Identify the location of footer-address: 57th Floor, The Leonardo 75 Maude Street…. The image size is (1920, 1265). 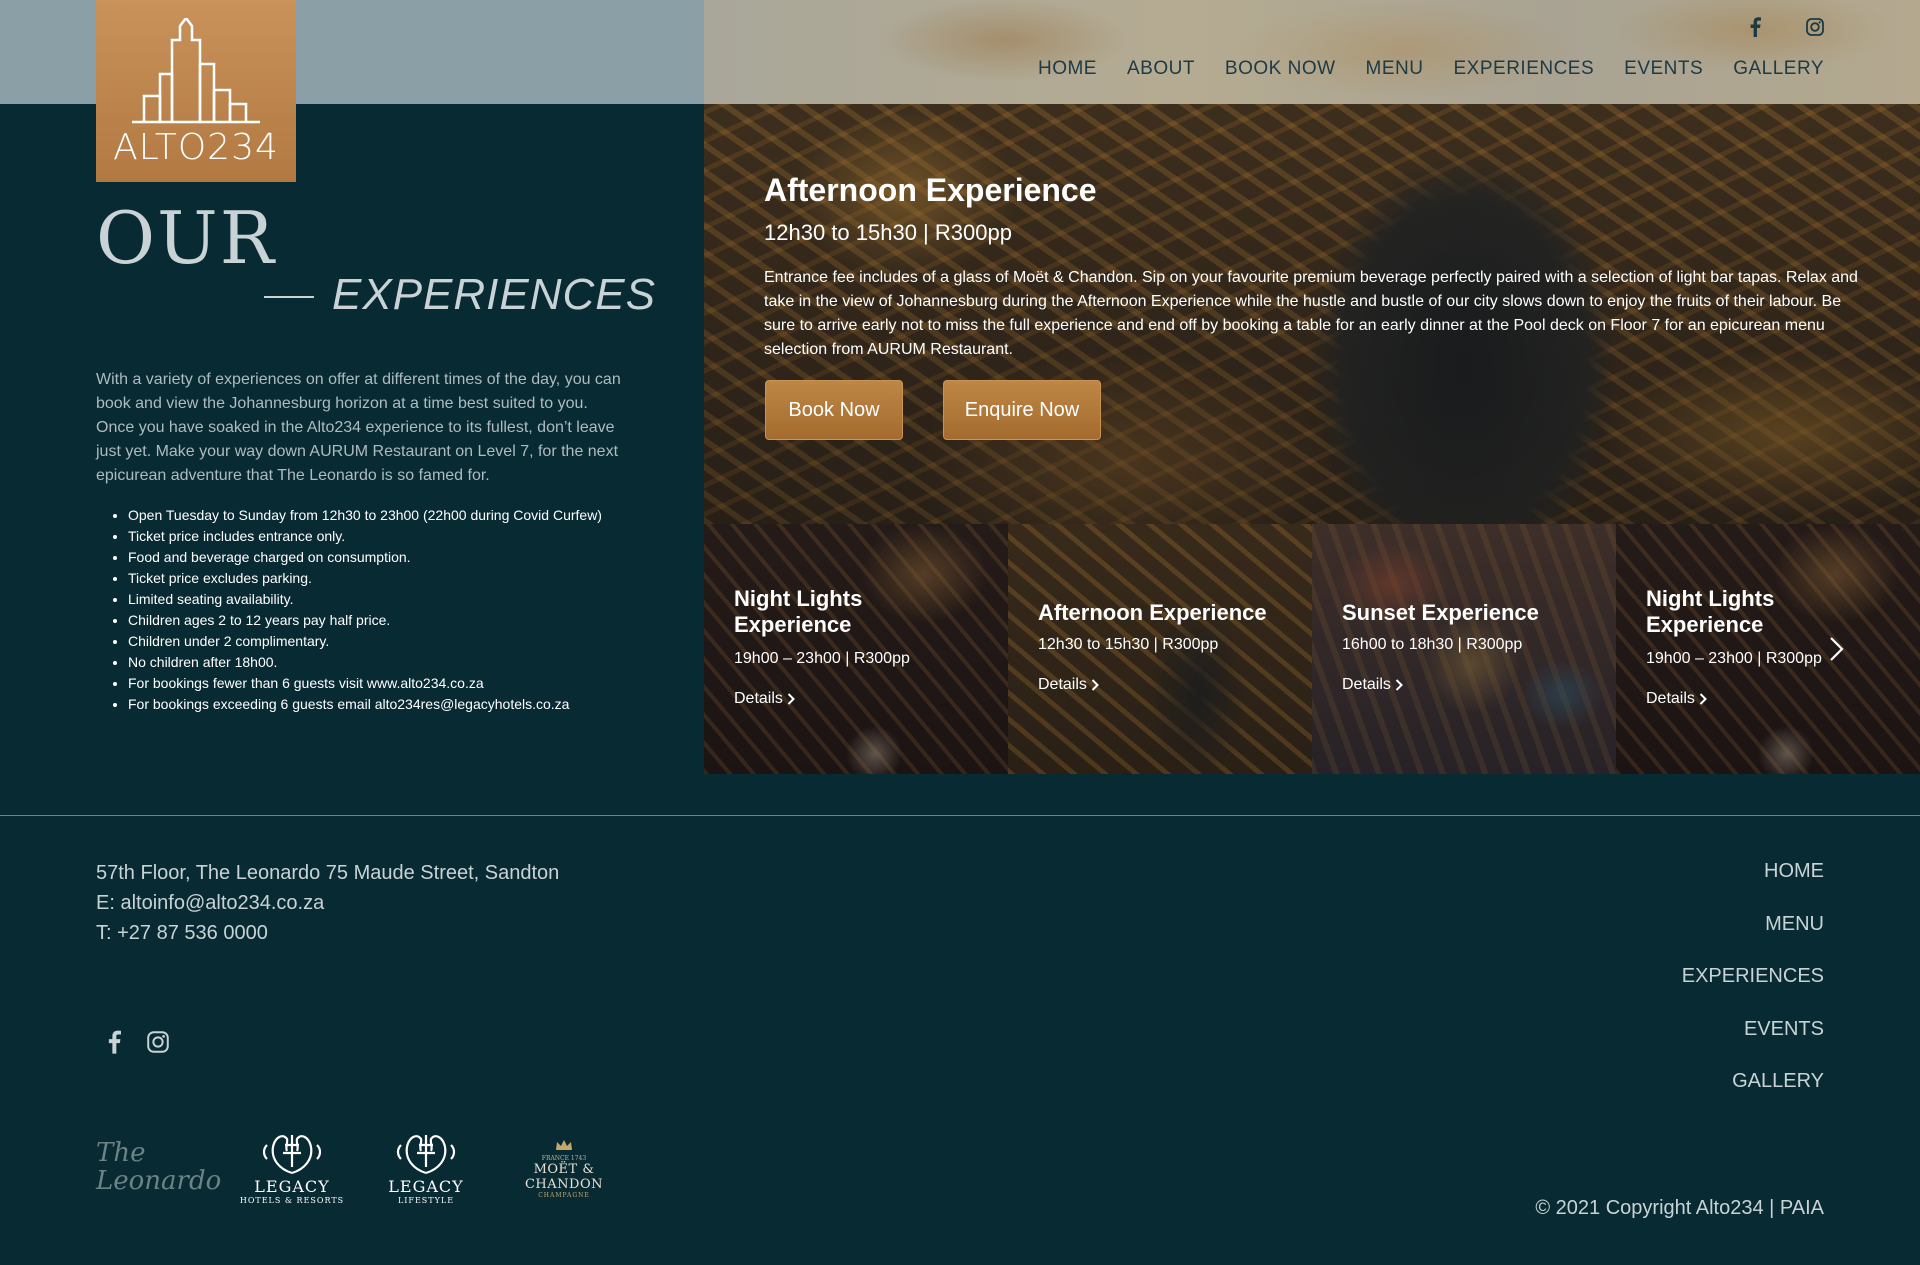
(328, 873).